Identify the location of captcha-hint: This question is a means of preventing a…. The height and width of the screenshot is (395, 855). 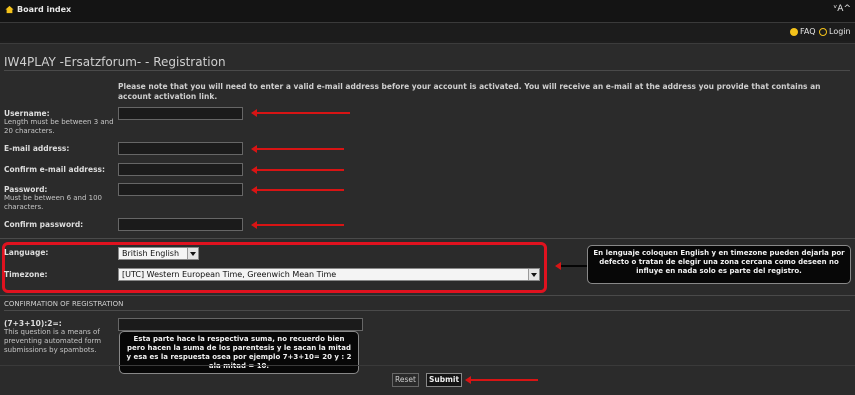
(53, 341).